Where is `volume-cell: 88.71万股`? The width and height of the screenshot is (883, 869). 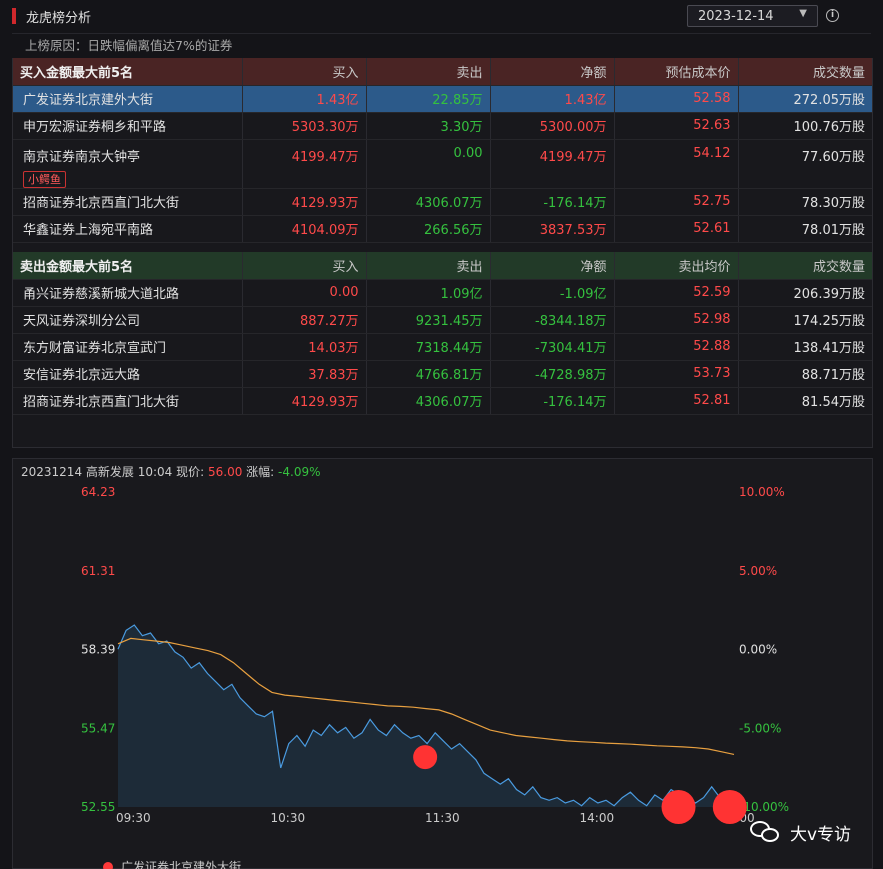 volume-cell: 88.71万股 is located at coordinates (805, 374).